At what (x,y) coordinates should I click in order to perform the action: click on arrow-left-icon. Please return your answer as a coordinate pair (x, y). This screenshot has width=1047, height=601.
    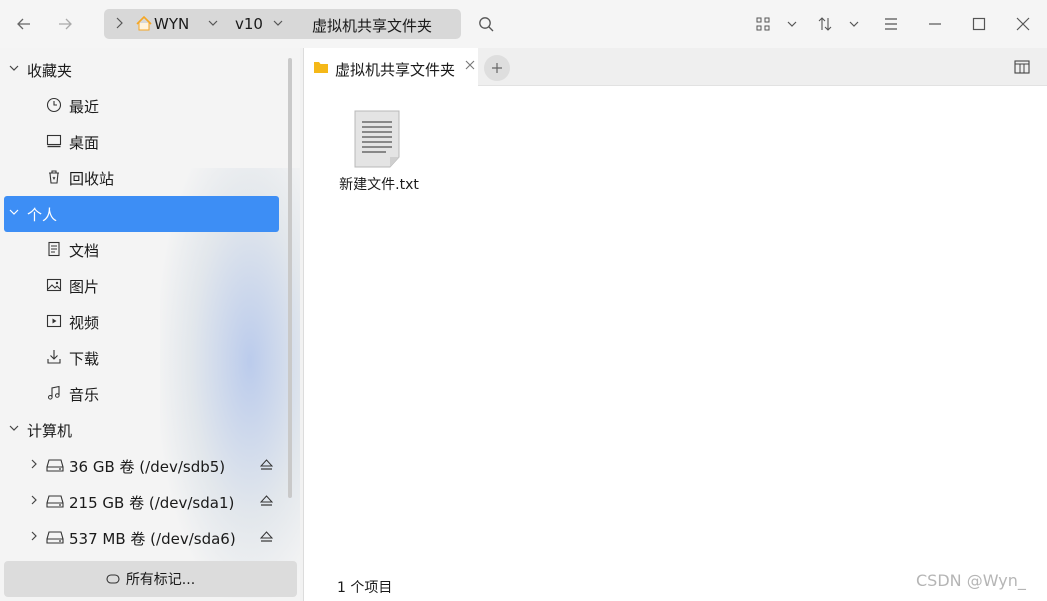
    Looking at the image, I should click on (24, 24).